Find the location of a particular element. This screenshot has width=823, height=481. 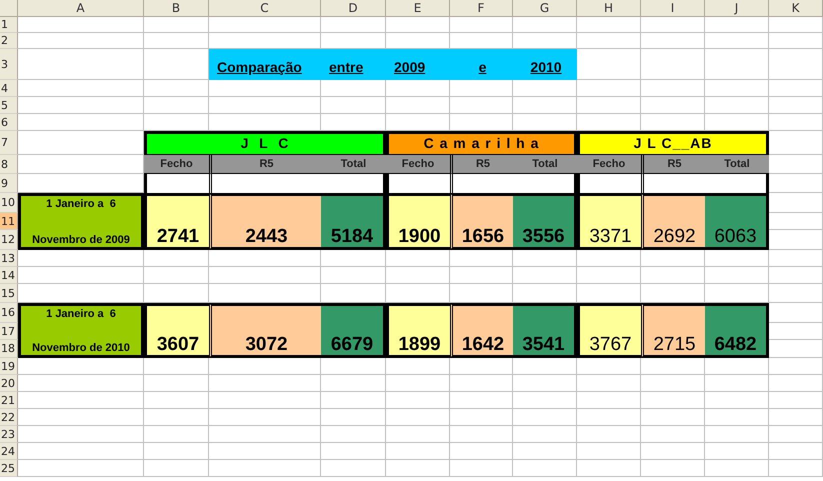

column-header: C is located at coordinates (265, 8).